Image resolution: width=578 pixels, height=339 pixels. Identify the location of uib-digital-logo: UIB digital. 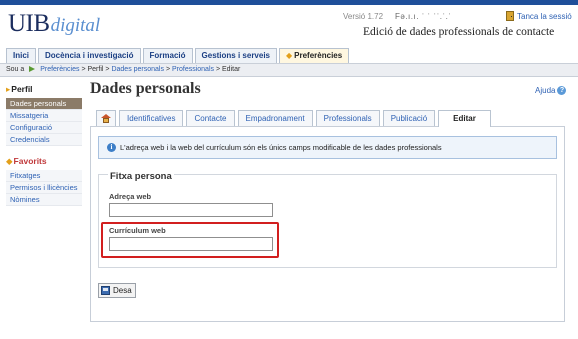
(54, 25).